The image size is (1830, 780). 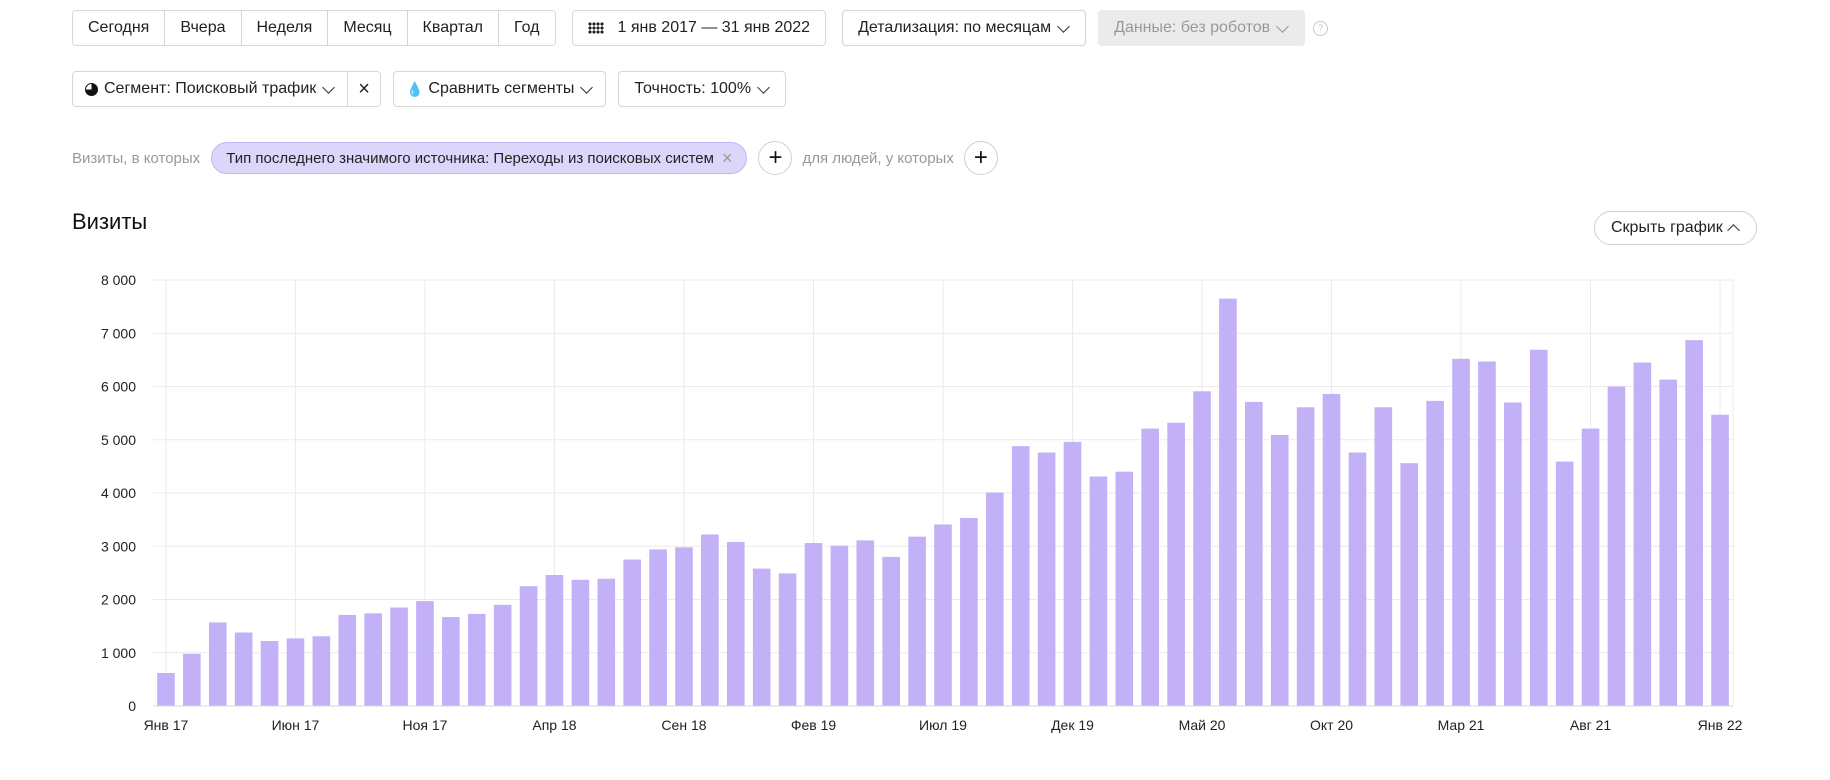 I want to click on y-tick-label: 6 000, so click(x=118, y=387).